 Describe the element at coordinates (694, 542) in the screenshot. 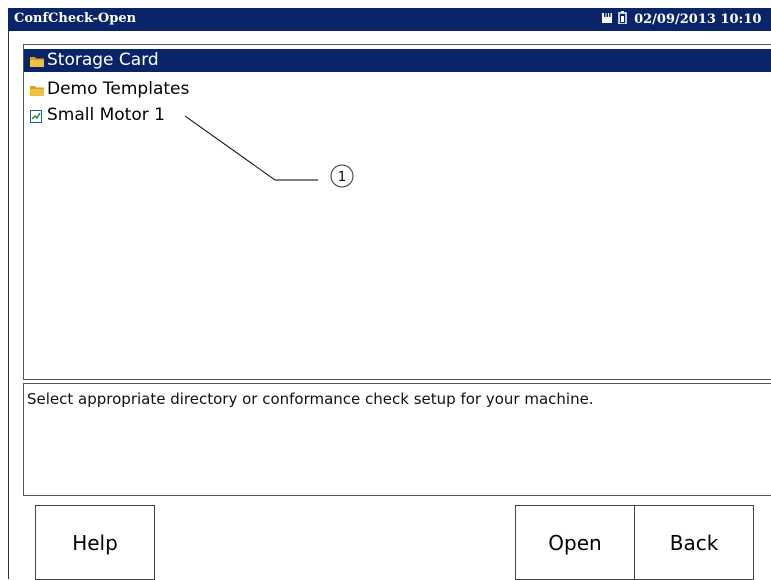

I see `back-button: Back` at that location.